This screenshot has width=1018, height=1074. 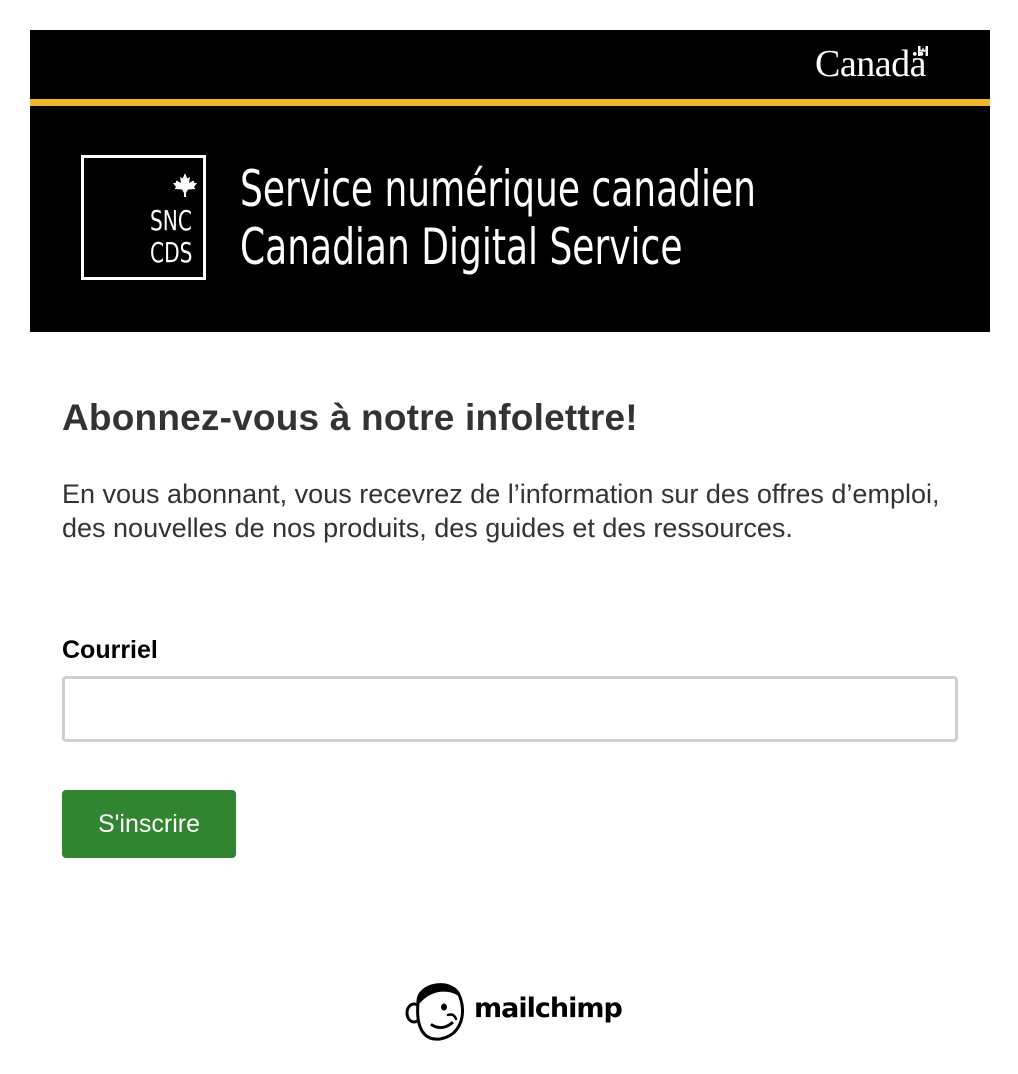 What do you see at coordinates (171, 252) in the screenshot?
I see `logo-cds-text: CDS` at bounding box center [171, 252].